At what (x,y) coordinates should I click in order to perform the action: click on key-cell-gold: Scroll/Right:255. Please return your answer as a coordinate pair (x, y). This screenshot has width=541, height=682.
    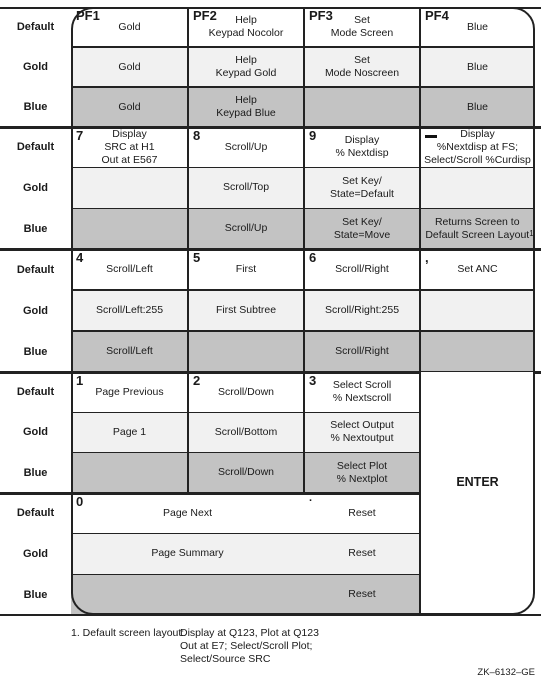
    Looking at the image, I should click on (362, 310).